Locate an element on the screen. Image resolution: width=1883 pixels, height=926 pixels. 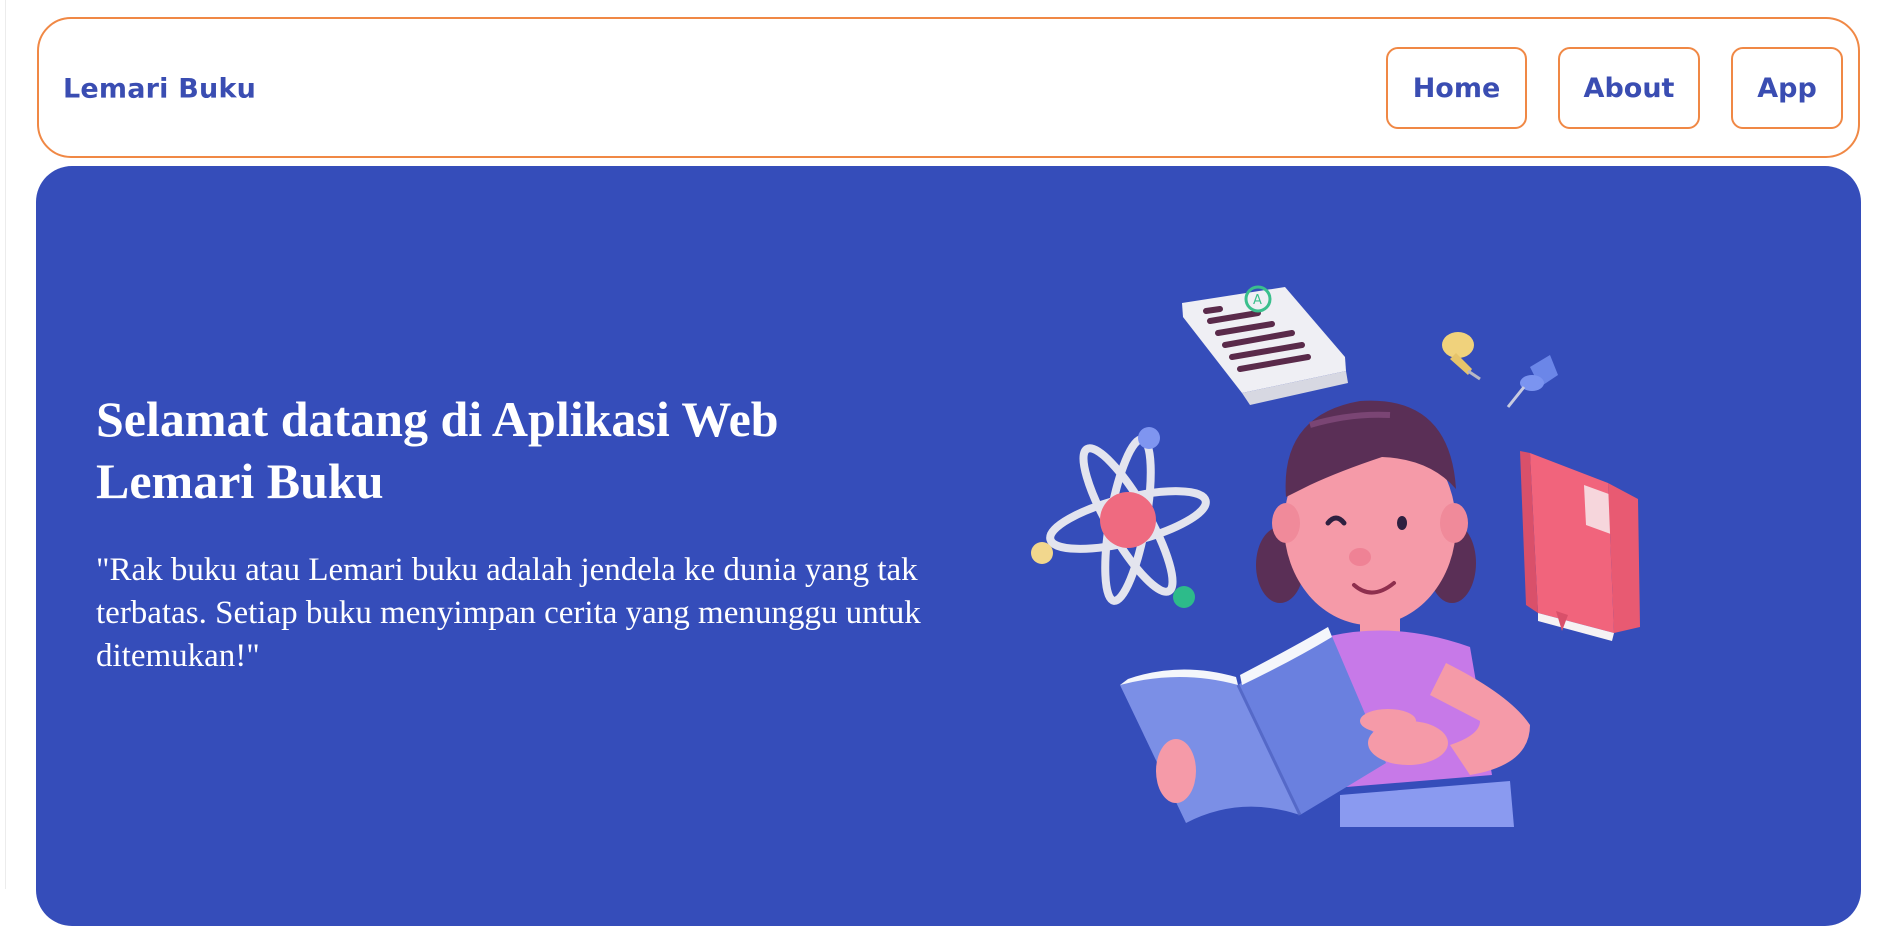
document-icon: A is located at coordinates (1265, 345).